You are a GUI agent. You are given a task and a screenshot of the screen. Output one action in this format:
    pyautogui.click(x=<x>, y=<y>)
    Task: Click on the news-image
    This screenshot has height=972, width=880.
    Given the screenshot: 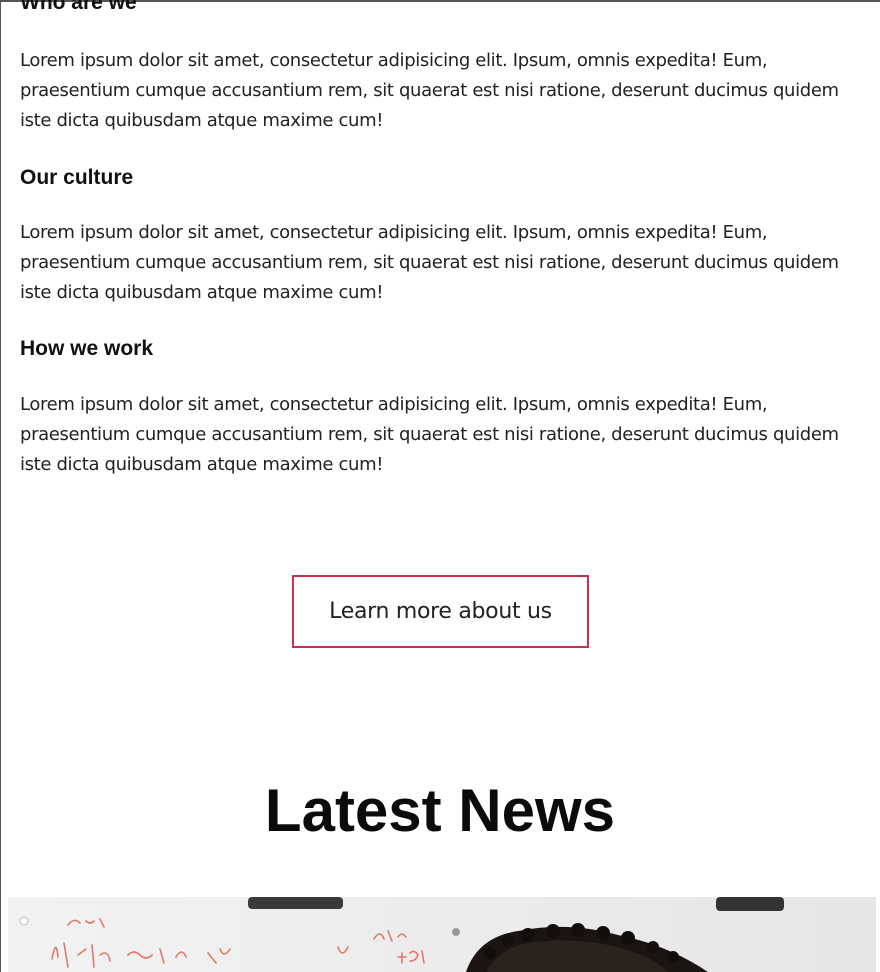 What is the action you would take?
    pyautogui.click(x=442, y=934)
    